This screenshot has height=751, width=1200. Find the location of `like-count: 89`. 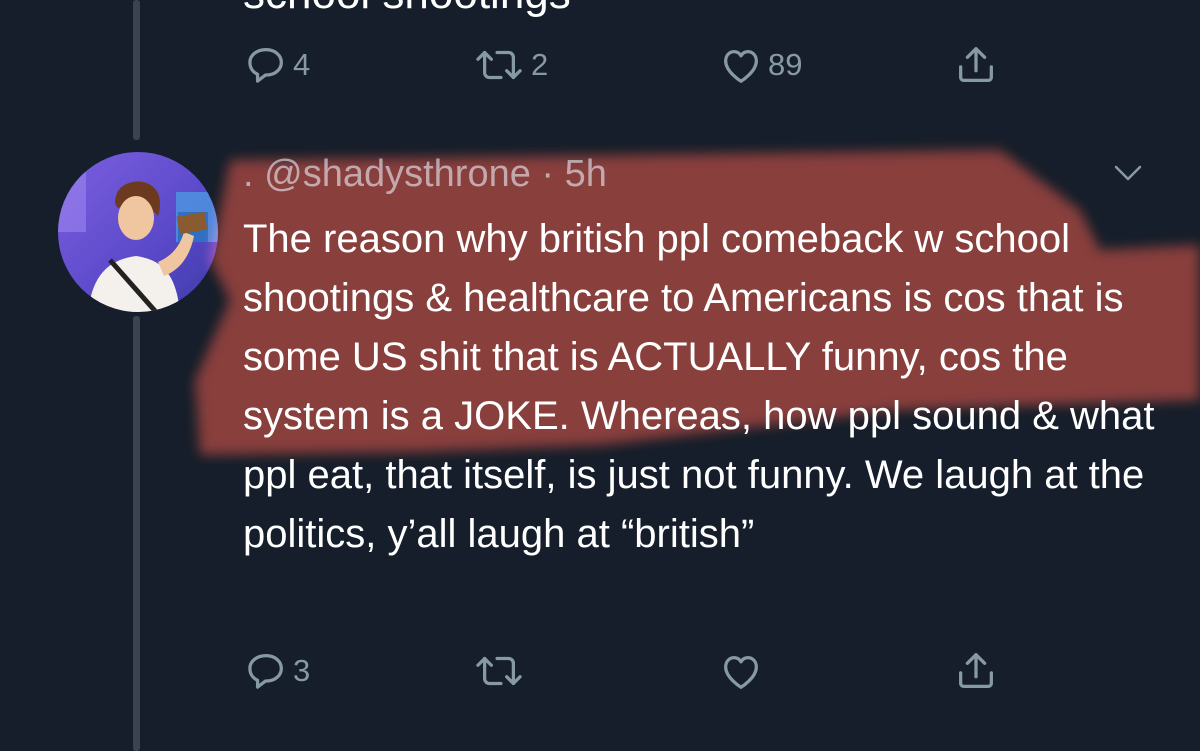

like-count: 89 is located at coordinates (785, 64).